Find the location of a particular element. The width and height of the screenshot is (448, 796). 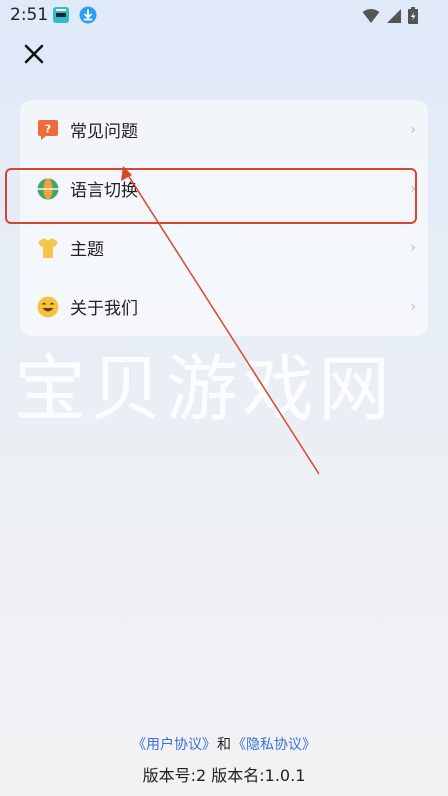

question-icon: ? is located at coordinates (48, 129).